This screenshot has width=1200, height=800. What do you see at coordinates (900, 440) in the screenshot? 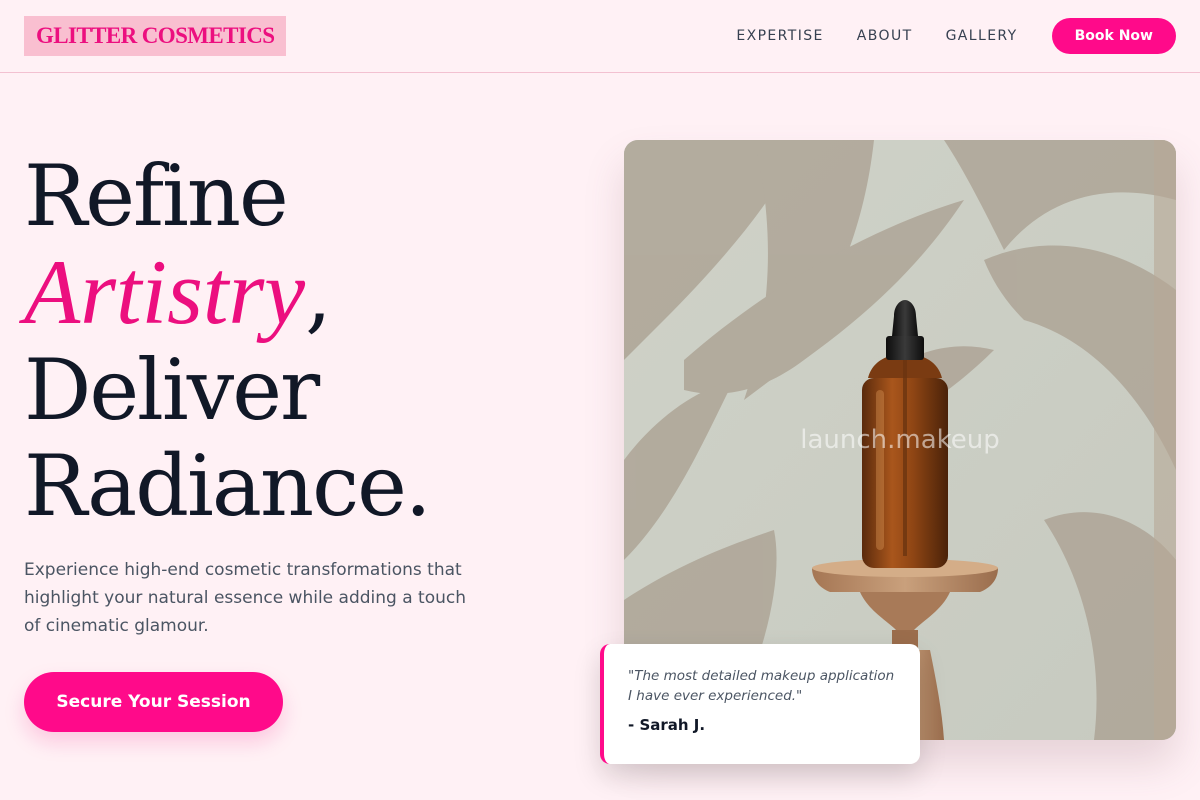
I see `image-watermark: launch.makeup` at bounding box center [900, 440].